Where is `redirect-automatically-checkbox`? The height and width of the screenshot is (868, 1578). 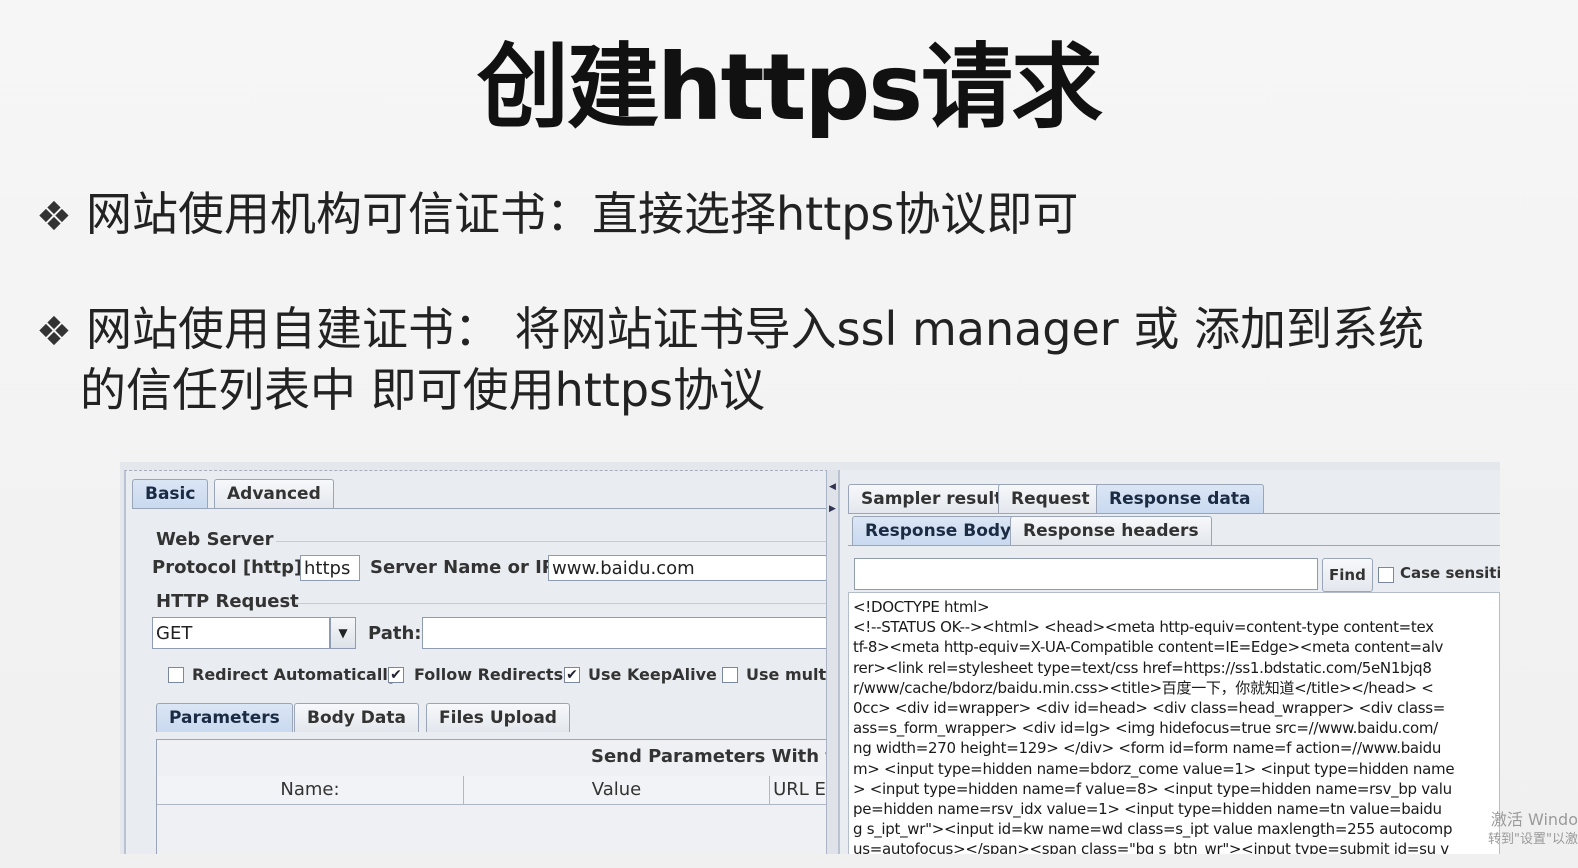 redirect-automatically-checkbox is located at coordinates (176, 675).